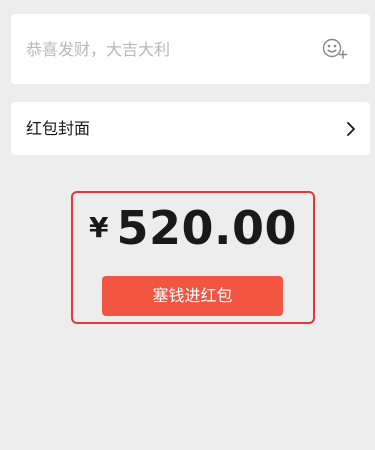 Image resolution: width=375 pixels, height=450 pixels. Describe the element at coordinates (335, 49) in the screenshot. I see `emoji-add-icon` at that location.